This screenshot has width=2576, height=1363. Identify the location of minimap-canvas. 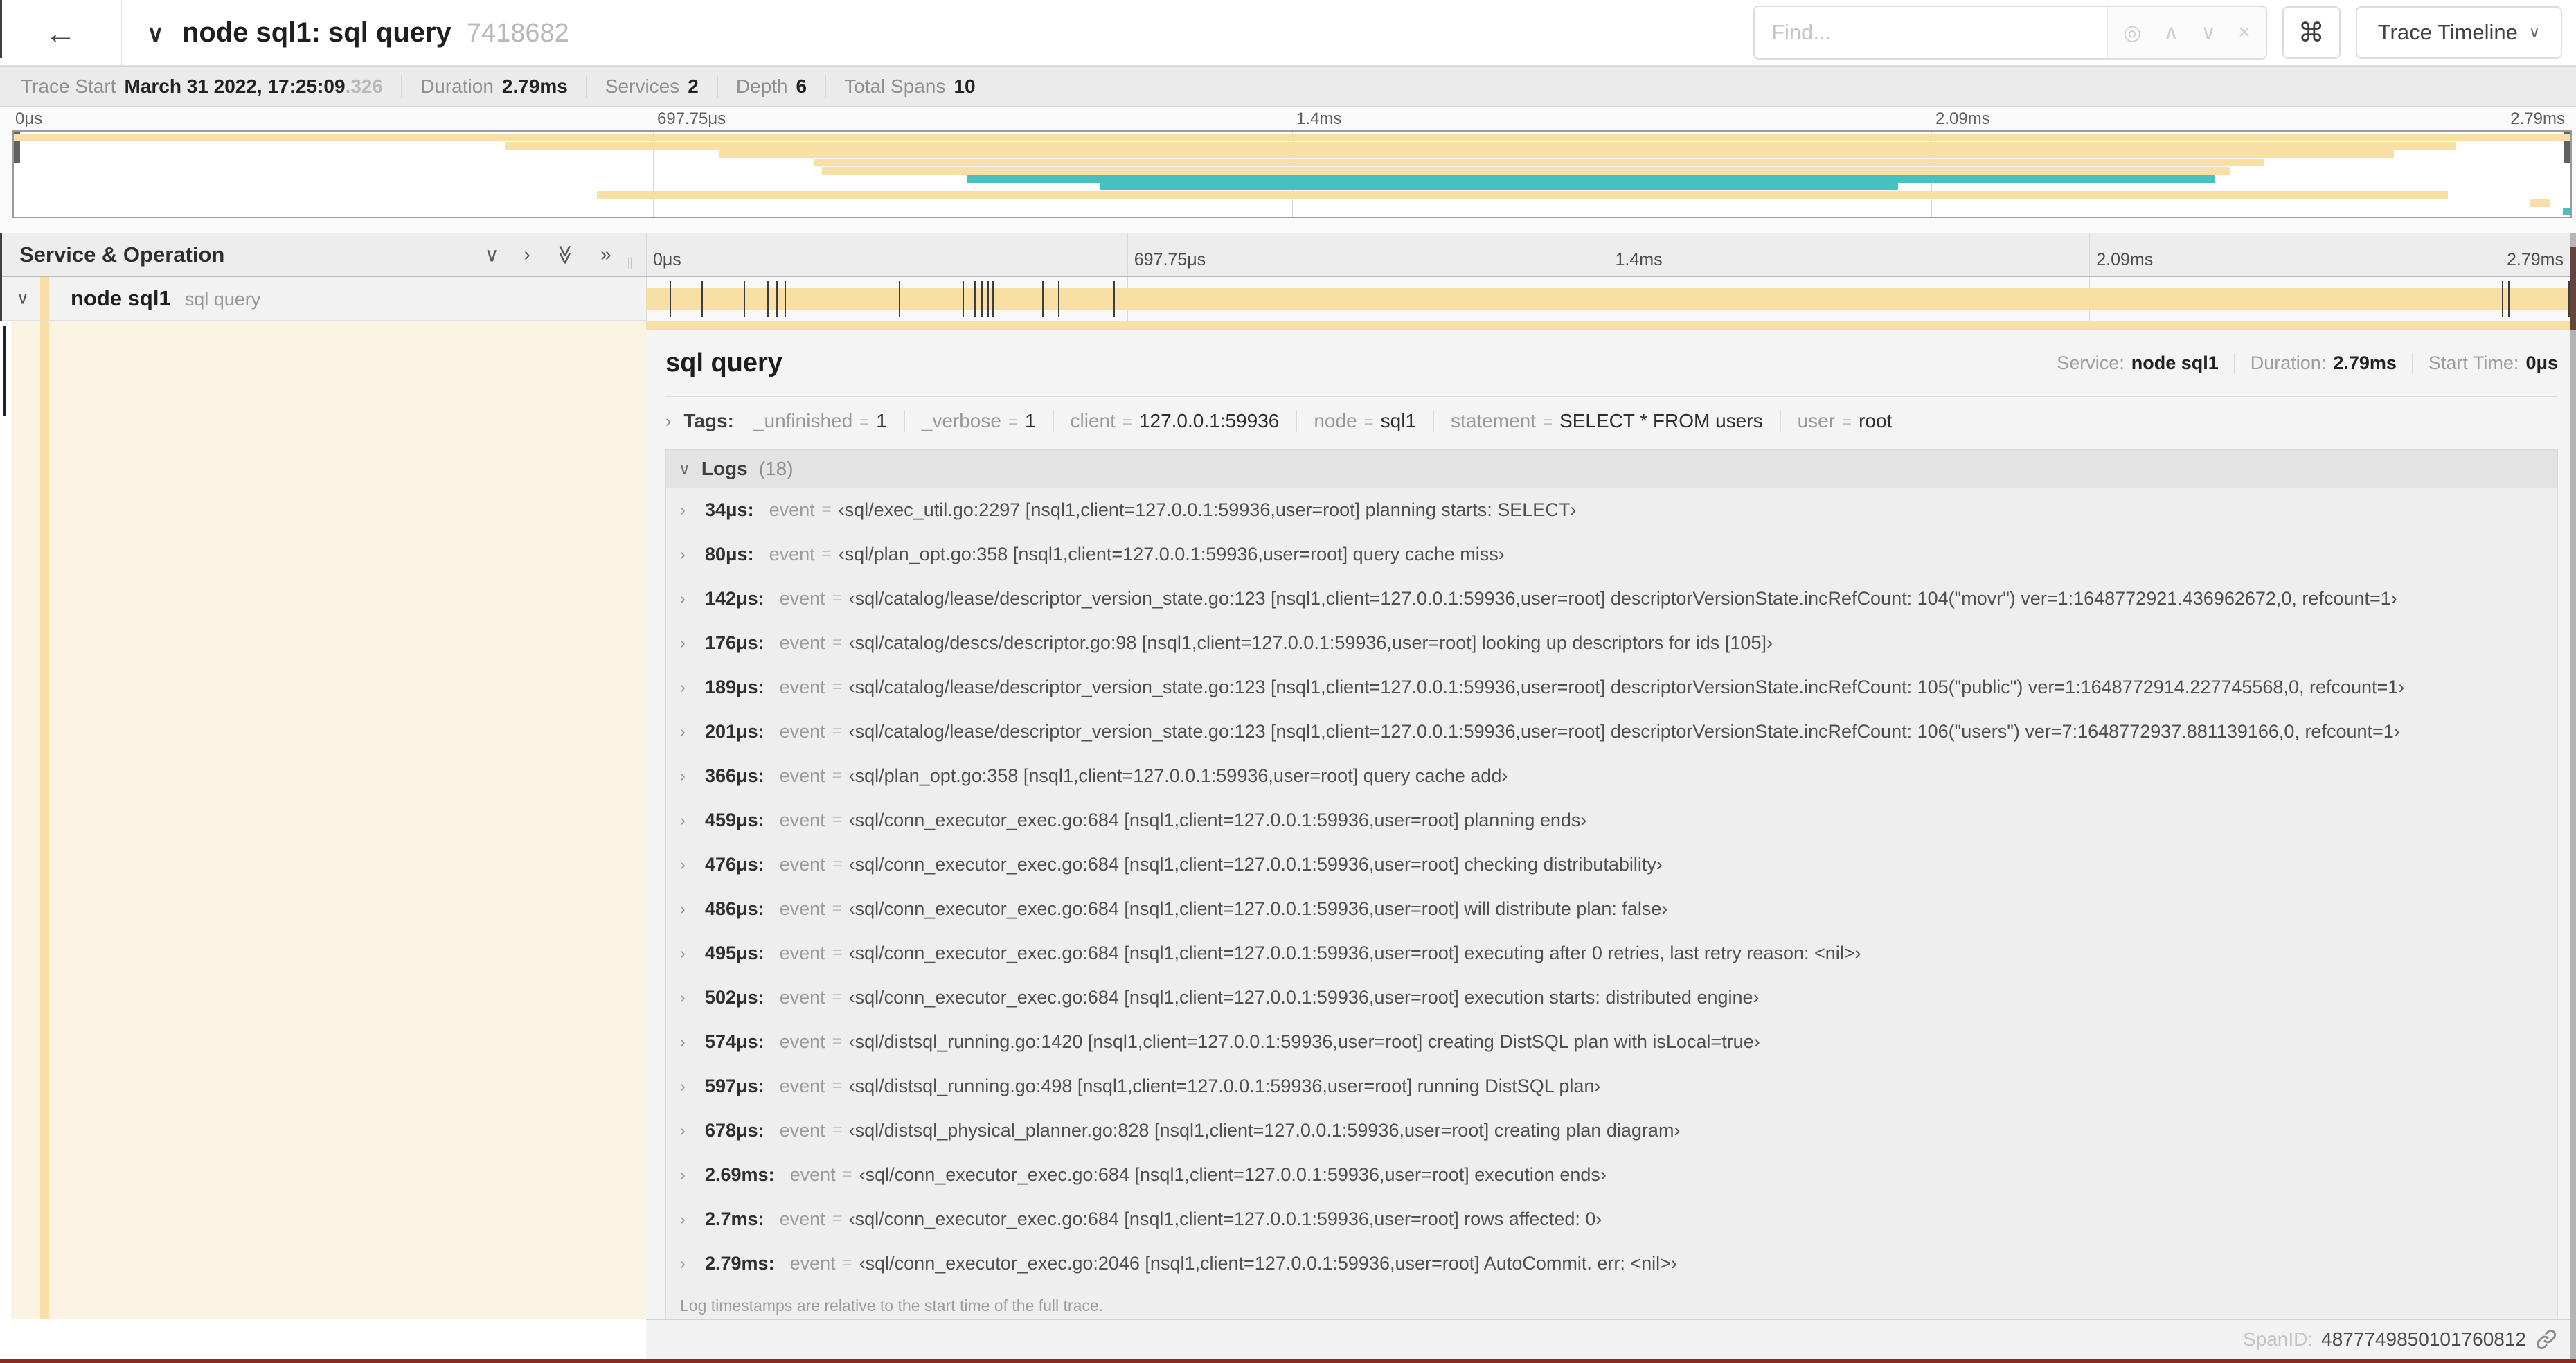
(1292, 174).